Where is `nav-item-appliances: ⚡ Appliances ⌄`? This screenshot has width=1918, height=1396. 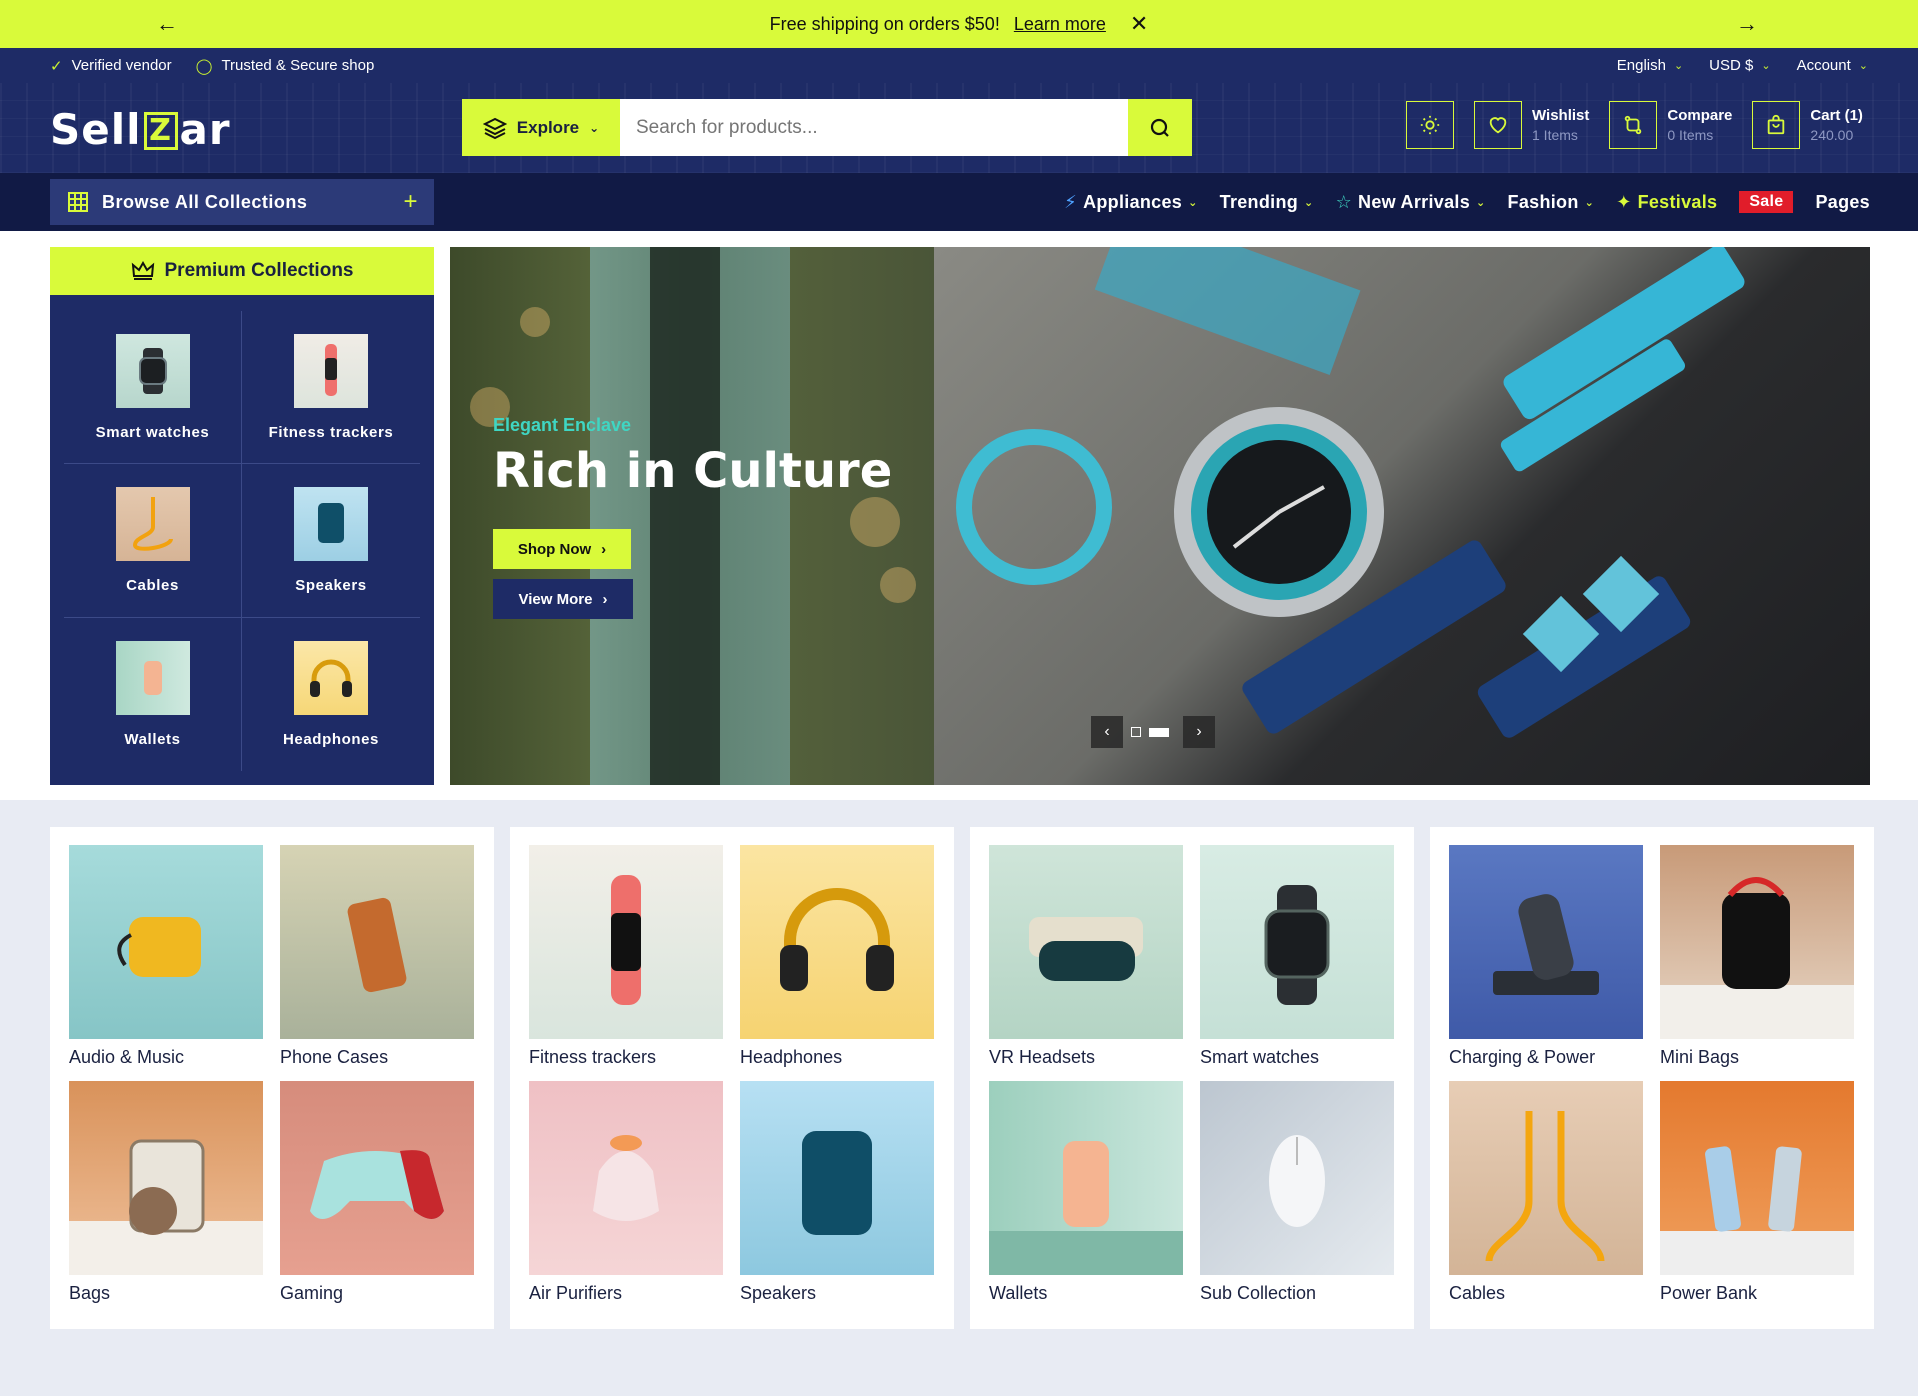
nav-item-appliances: ⚡ Appliances ⌄ is located at coordinates (1131, 202).